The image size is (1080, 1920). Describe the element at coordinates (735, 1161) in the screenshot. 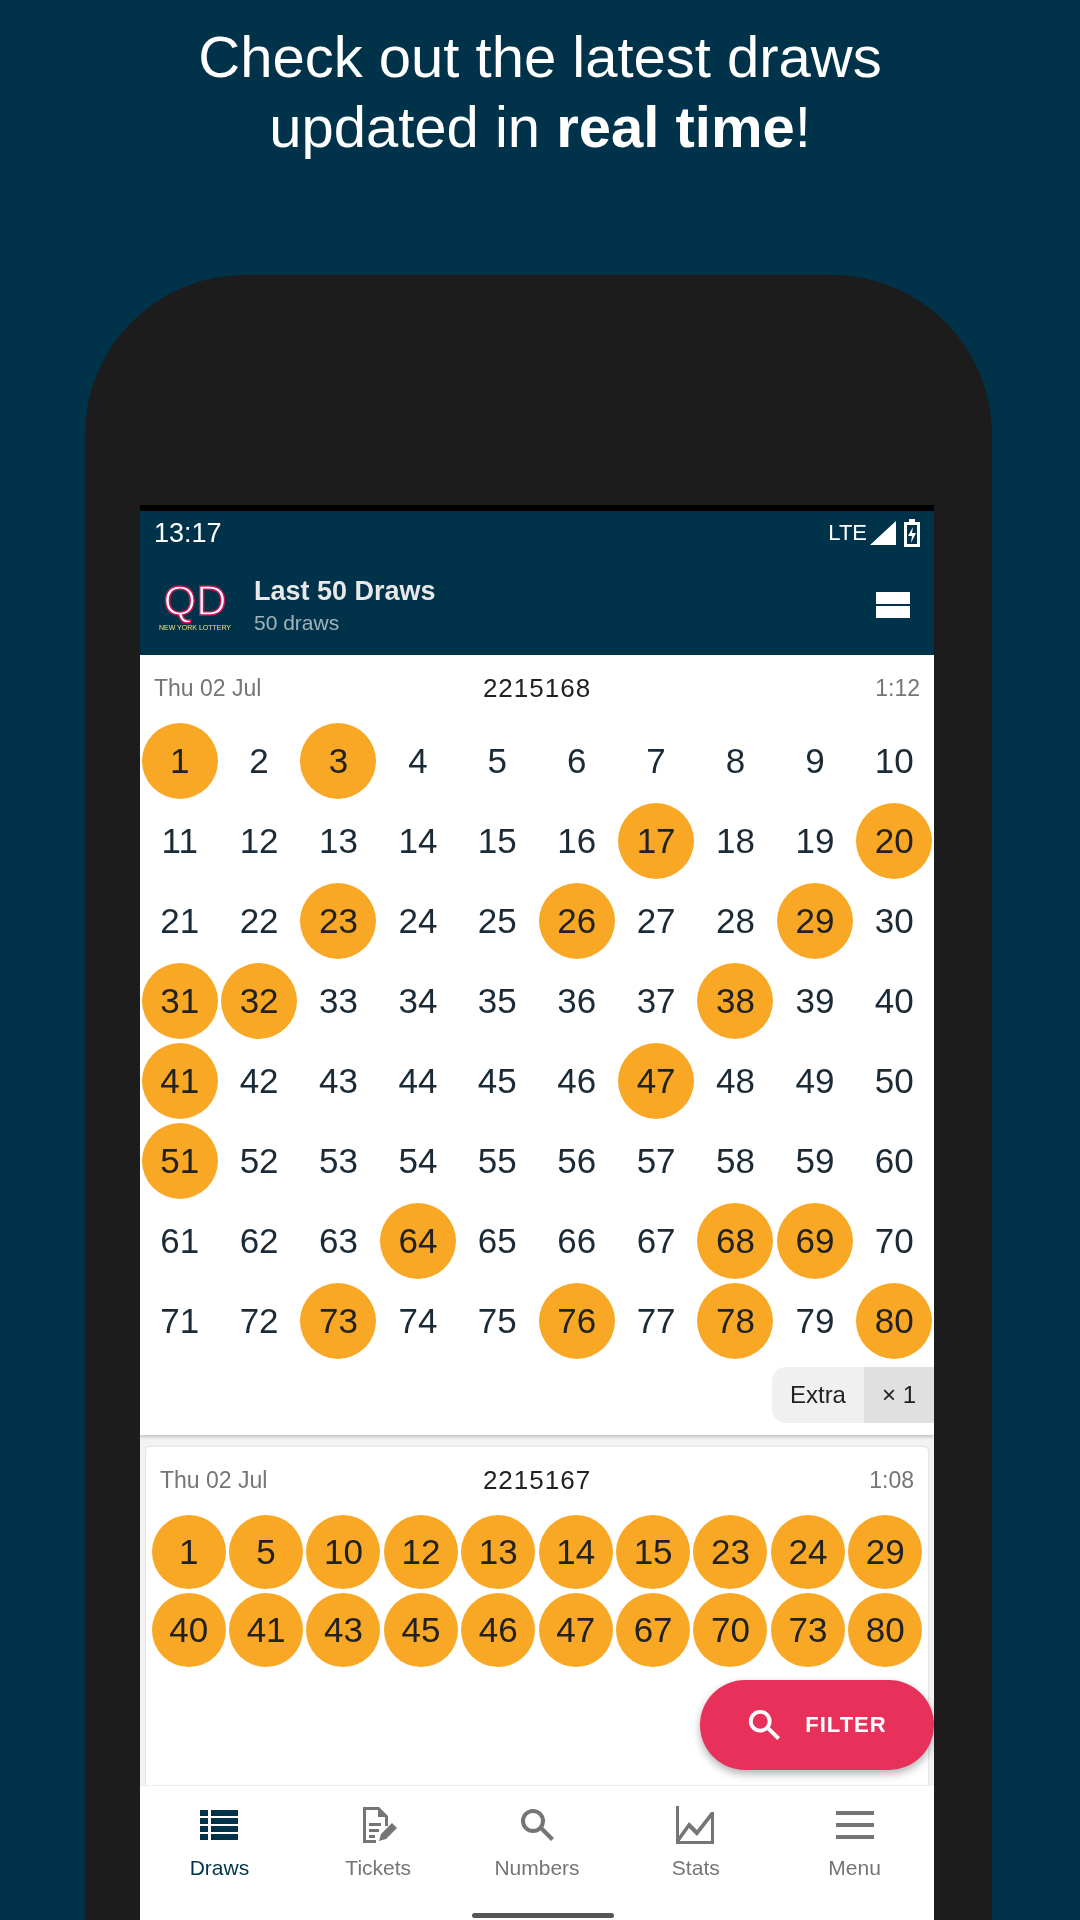

I see `number: 58` at that location.